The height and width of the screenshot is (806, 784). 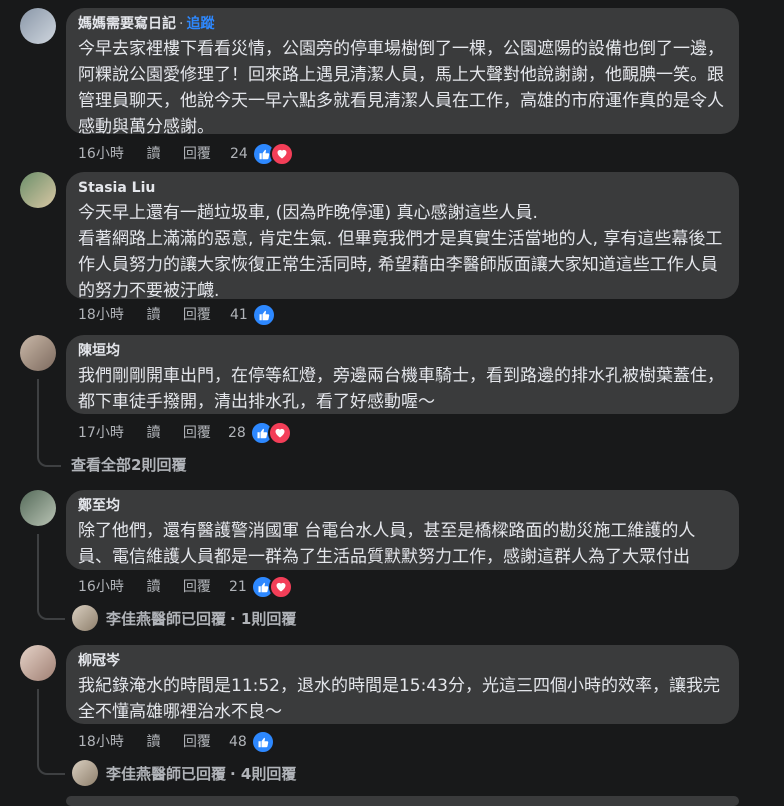 I want to click on view-replies-link: 查看全部2則回覆, so click(x=128, y=464).